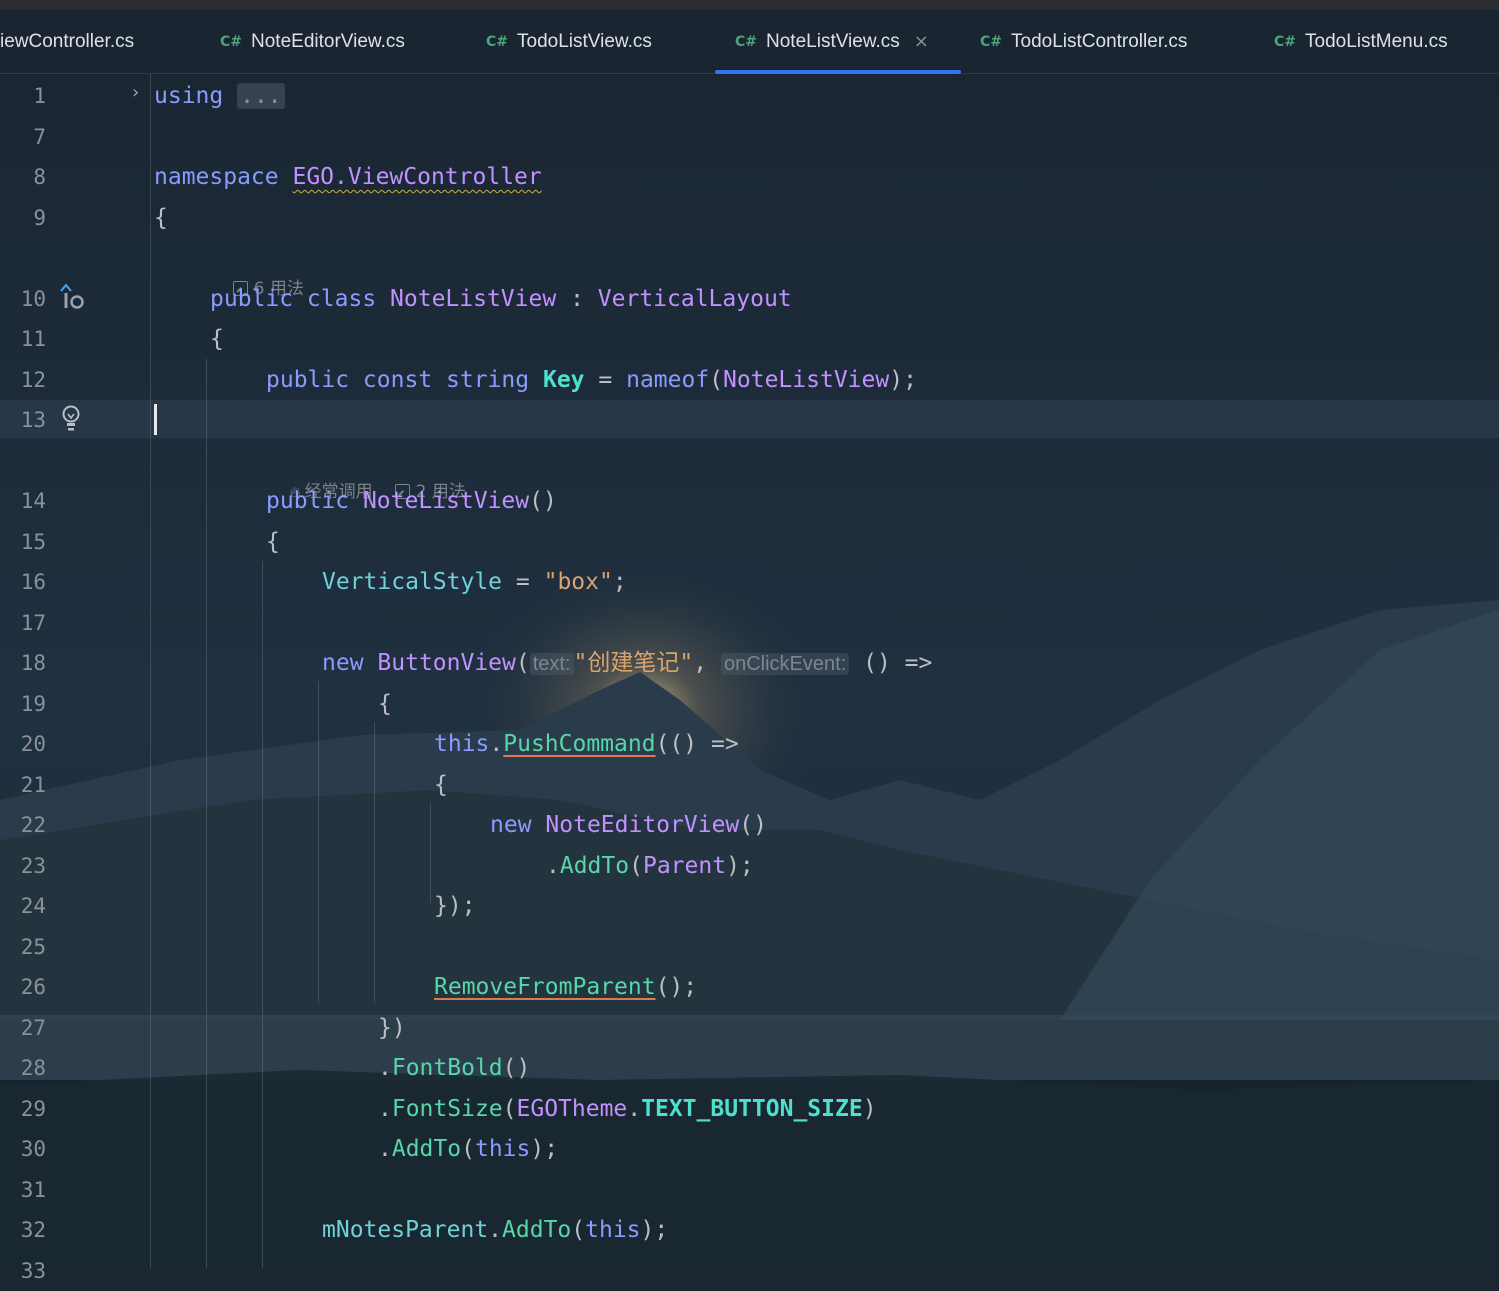  What do you see at coordinates (39, 96) in the screenshot?
I see `line-number: 1` at bounding box center [39, 96].